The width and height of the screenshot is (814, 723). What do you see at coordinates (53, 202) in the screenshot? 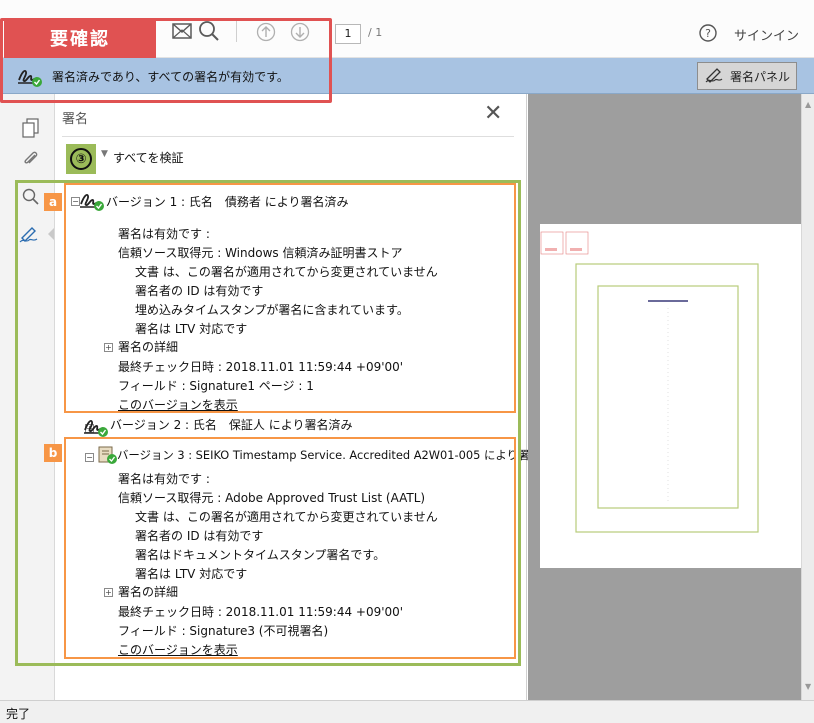
I see `signature-a-tag: a` at bounding box center [53, 202].